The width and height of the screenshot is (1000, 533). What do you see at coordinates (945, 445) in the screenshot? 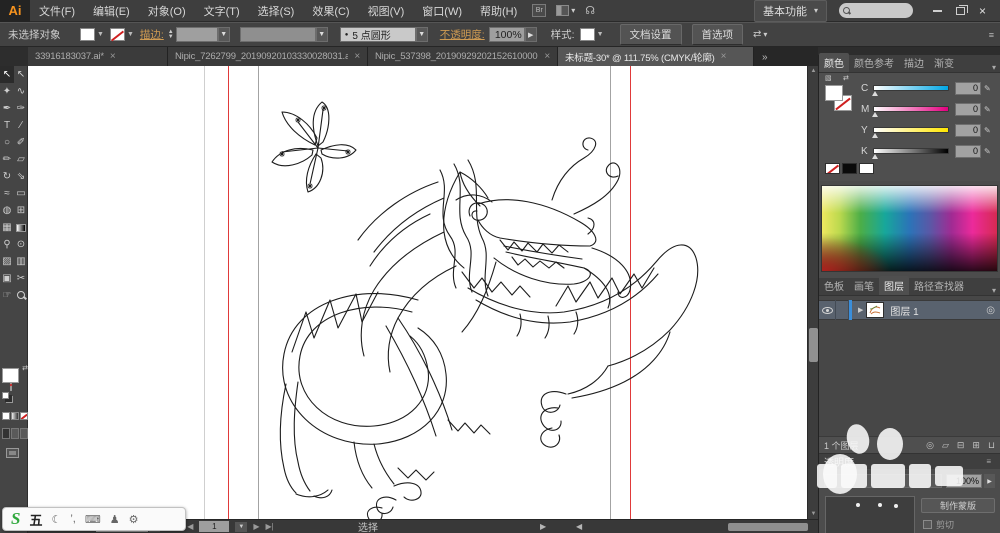
I see `make-clipping-mask-icon: ▱` at bounding box center [945, 445].